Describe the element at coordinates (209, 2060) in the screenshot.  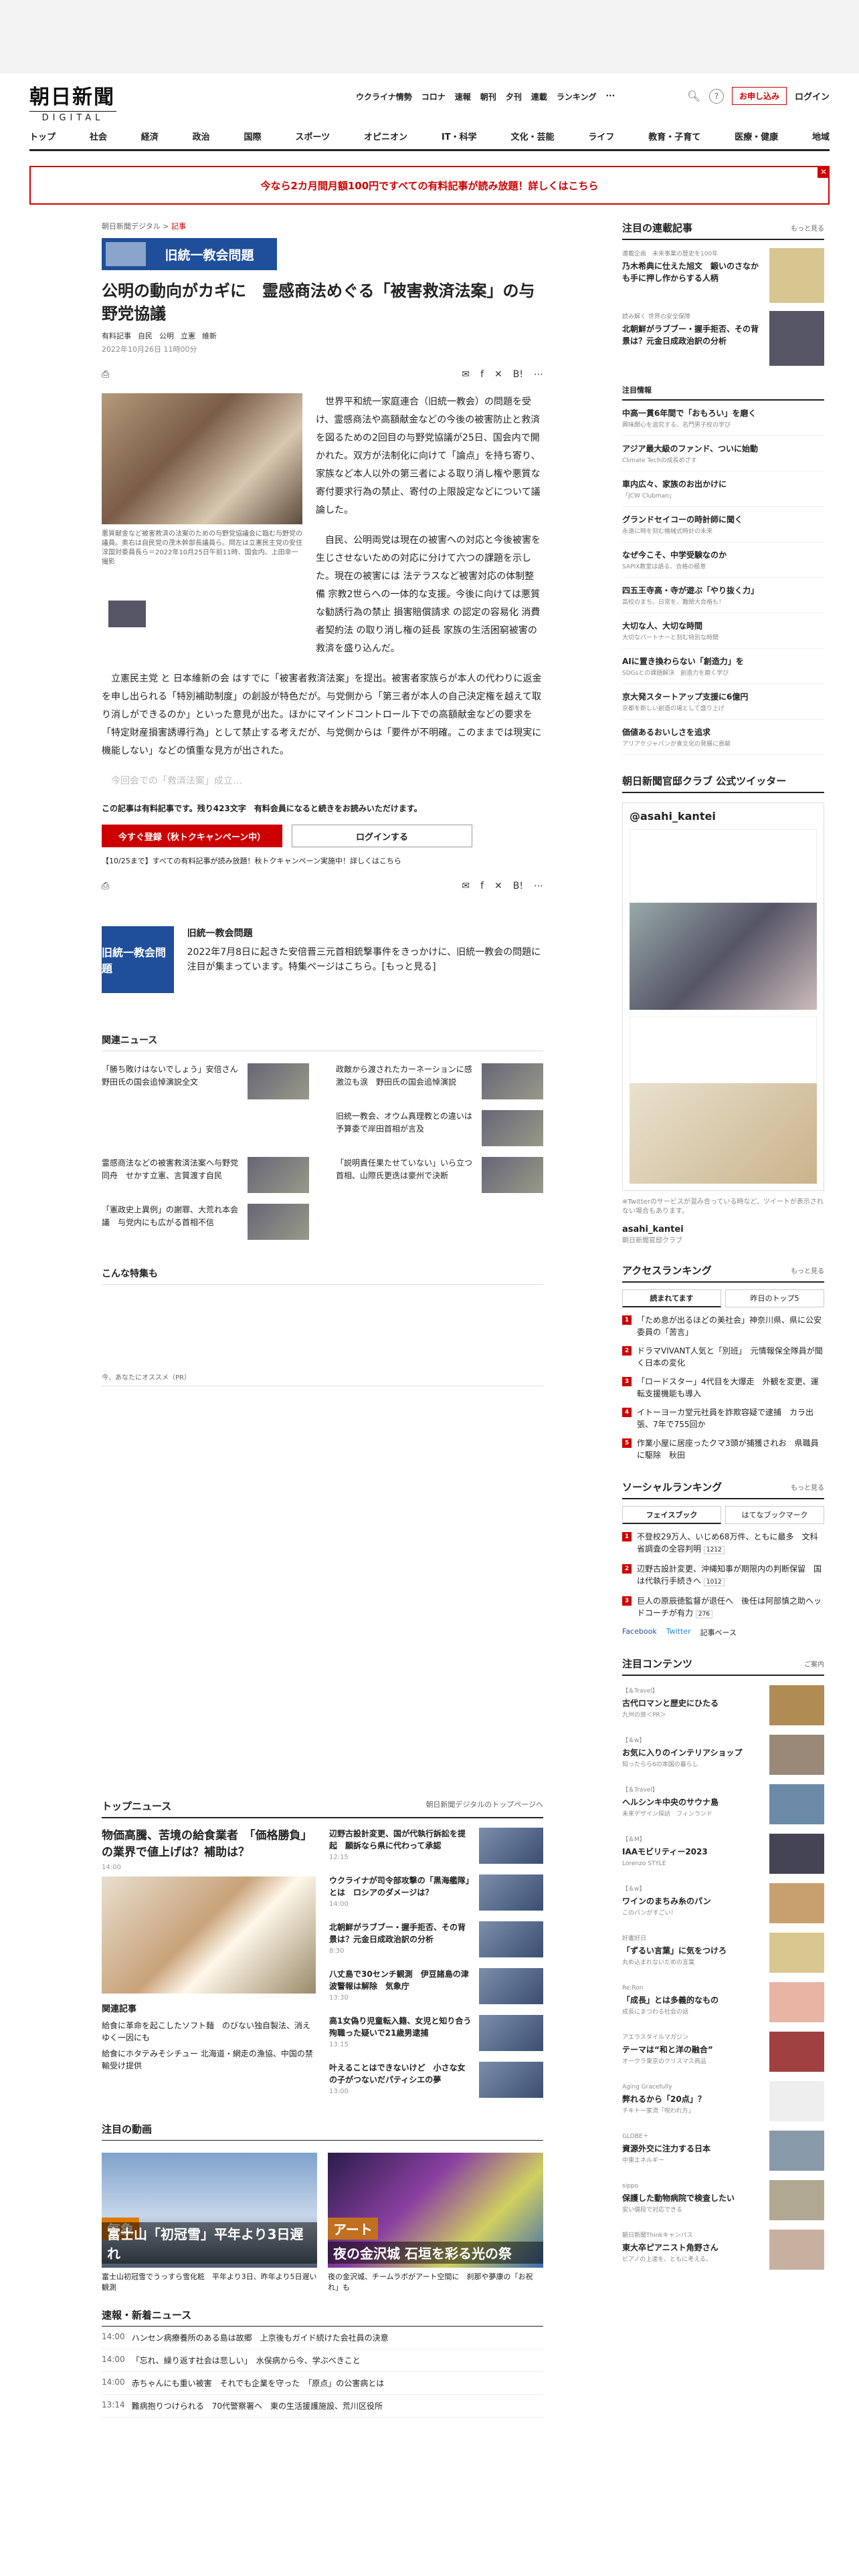
I see `top-news-related-item: 給食にホタテみそシチュー 北海道・網走の漁協、中国の禁輸受け提供` at that location.